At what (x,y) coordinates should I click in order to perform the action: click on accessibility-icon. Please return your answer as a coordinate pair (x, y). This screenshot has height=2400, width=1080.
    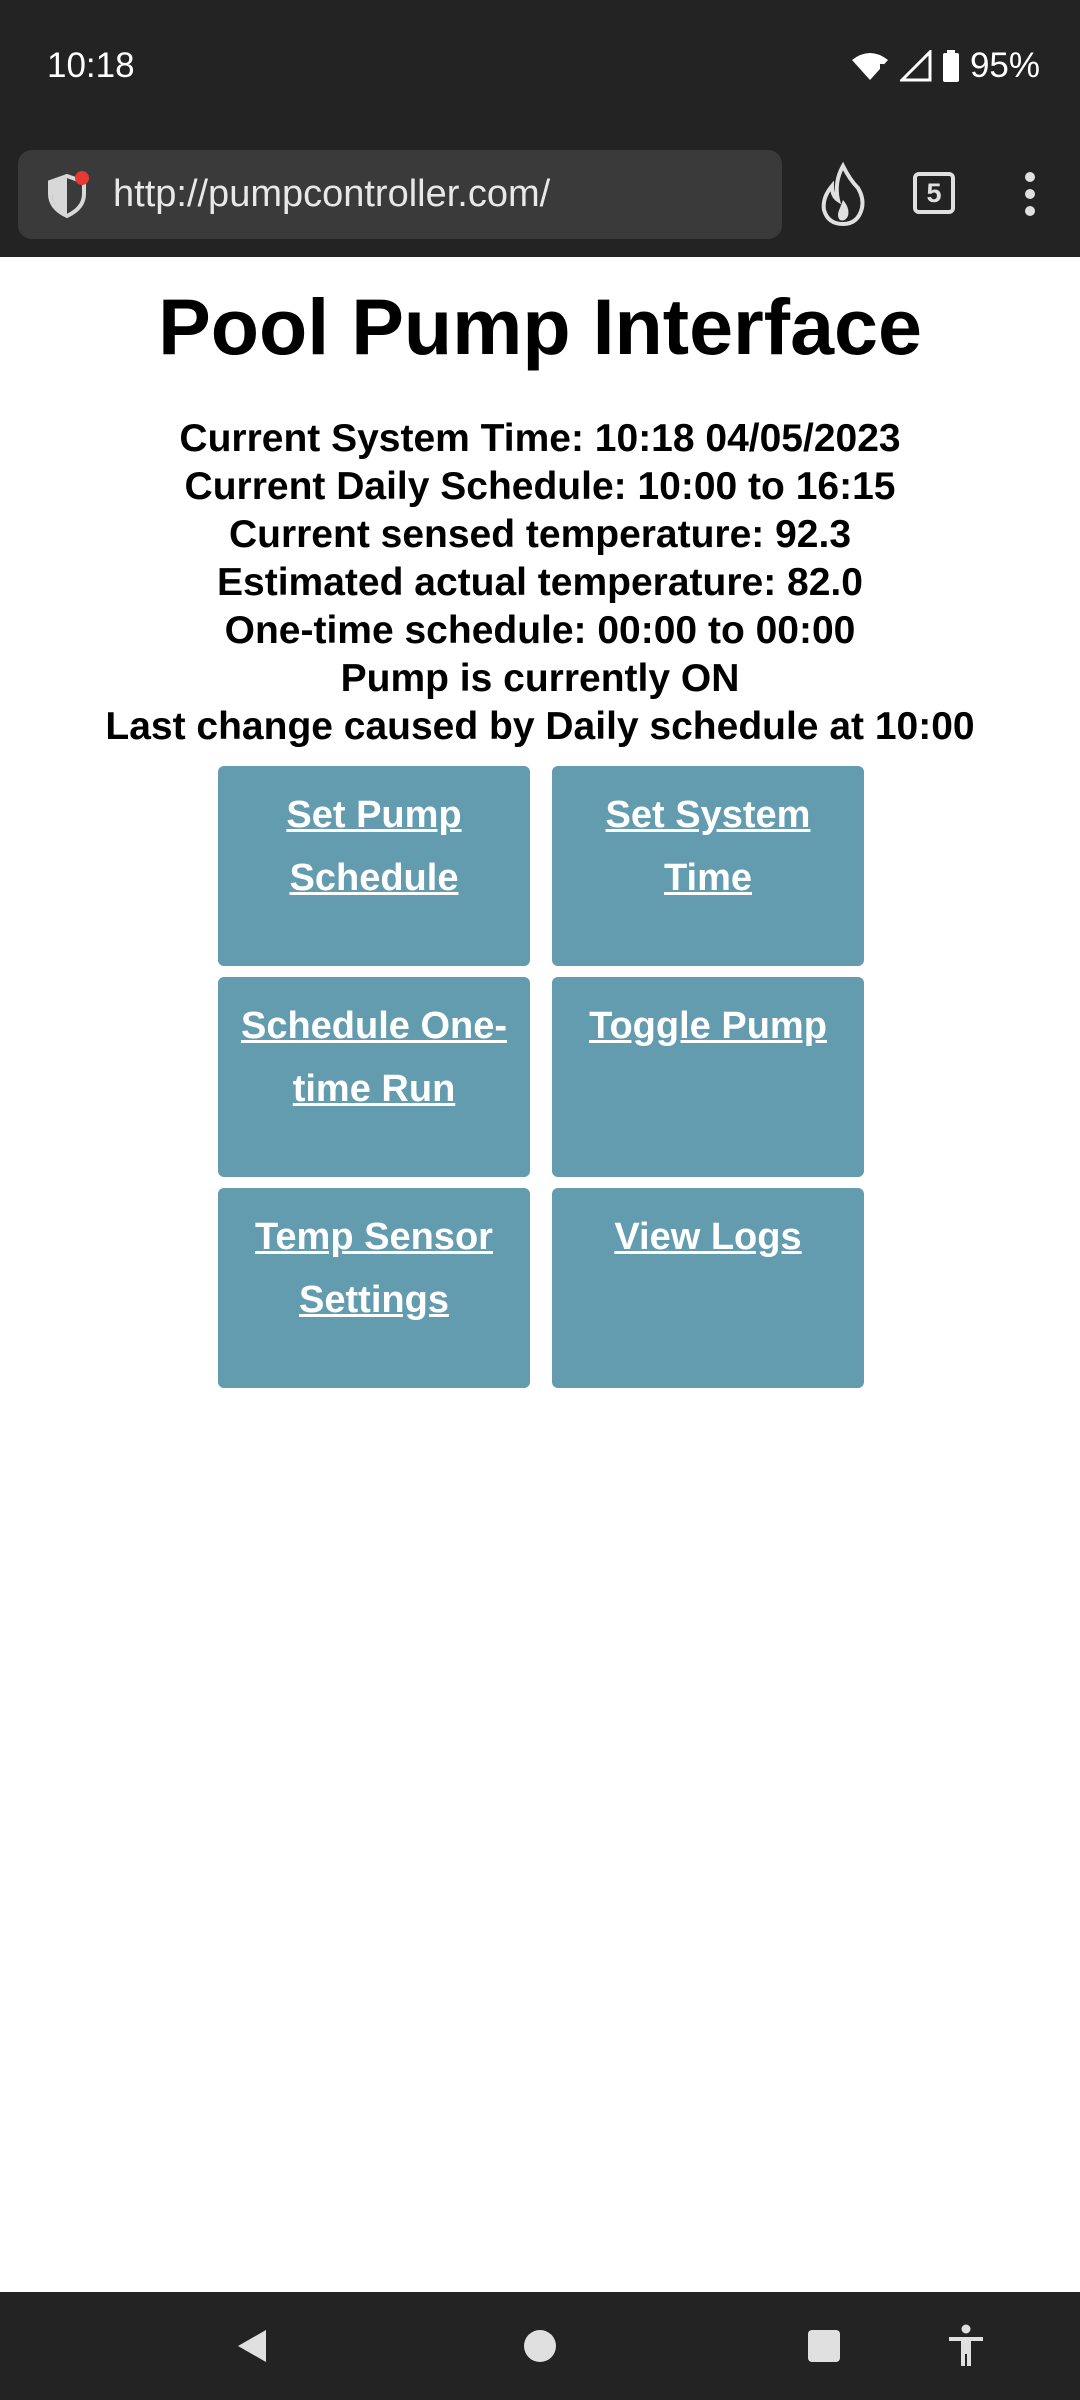
    Looking at the image, I should click on (966, 2346).